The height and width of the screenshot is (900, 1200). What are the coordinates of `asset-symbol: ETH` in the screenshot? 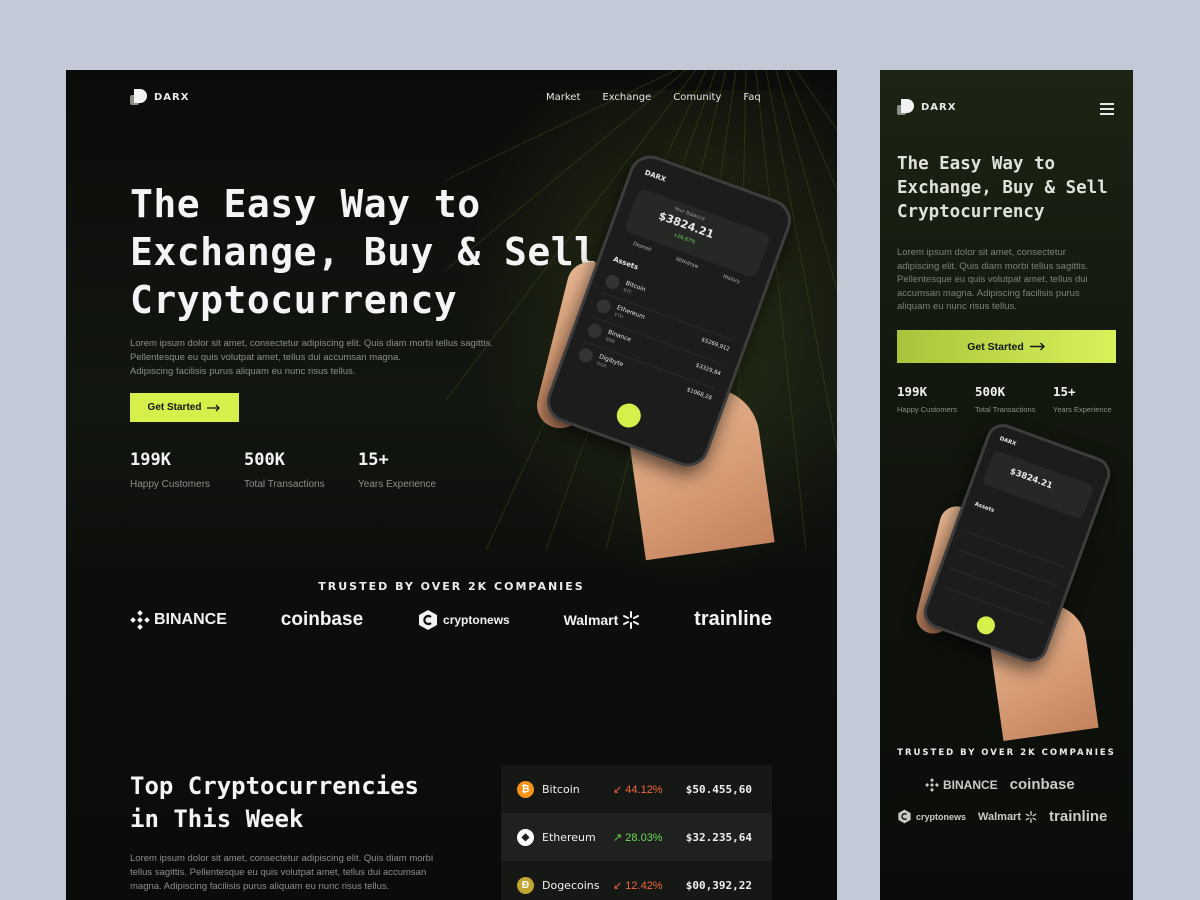 It's located at (618, 316).